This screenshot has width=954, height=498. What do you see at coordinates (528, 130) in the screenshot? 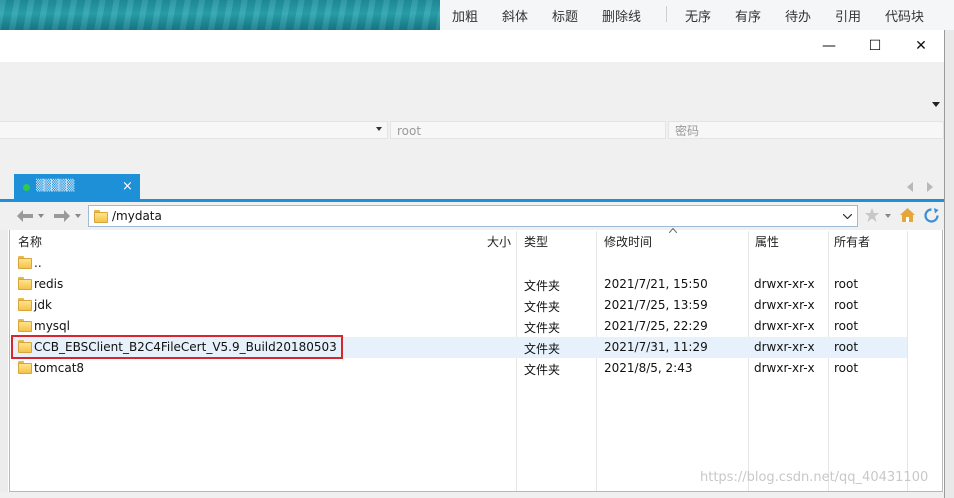
I see `username-field: root` at bounding box center [528, 130].